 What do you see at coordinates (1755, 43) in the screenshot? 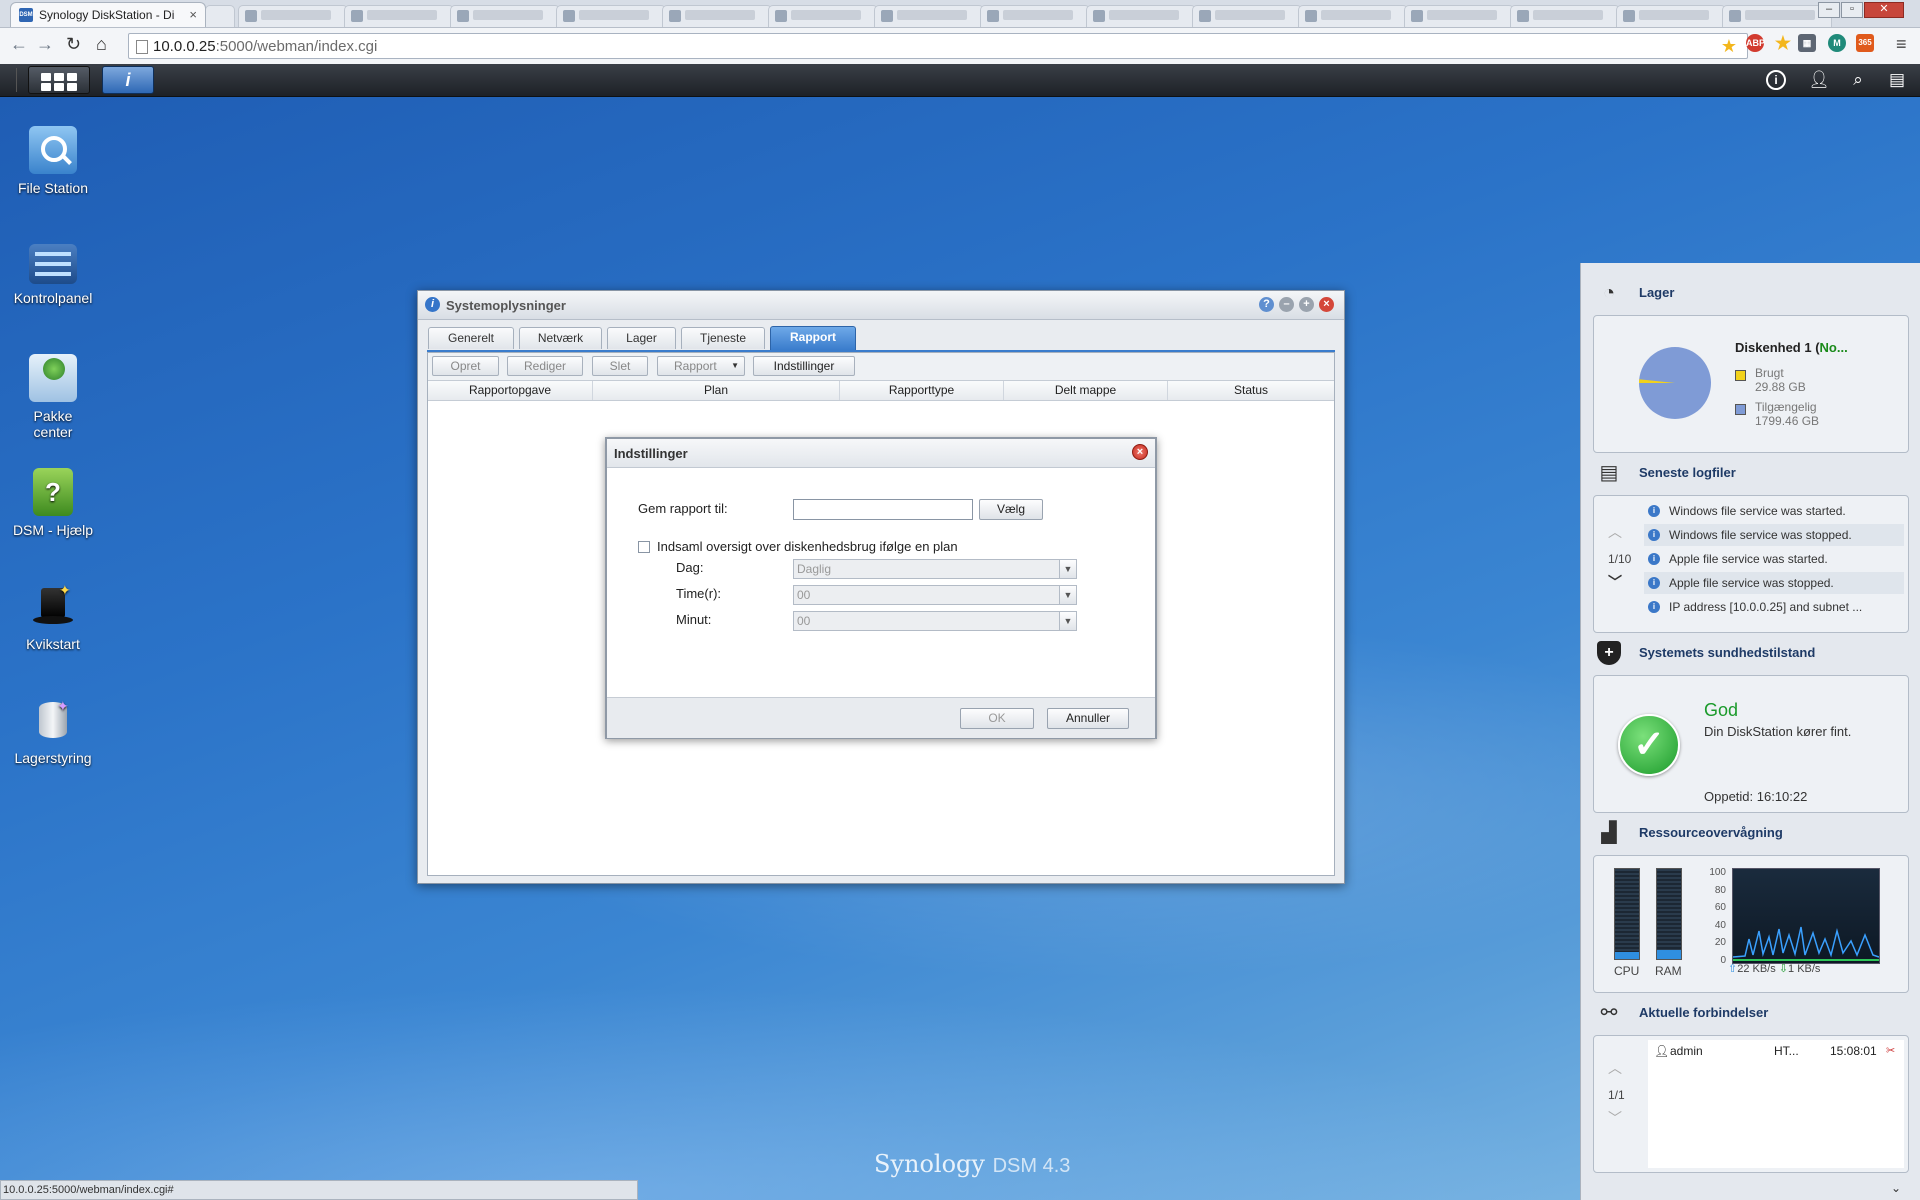
I see `abp-icon: ABP` at bounding box center [1755, 43].